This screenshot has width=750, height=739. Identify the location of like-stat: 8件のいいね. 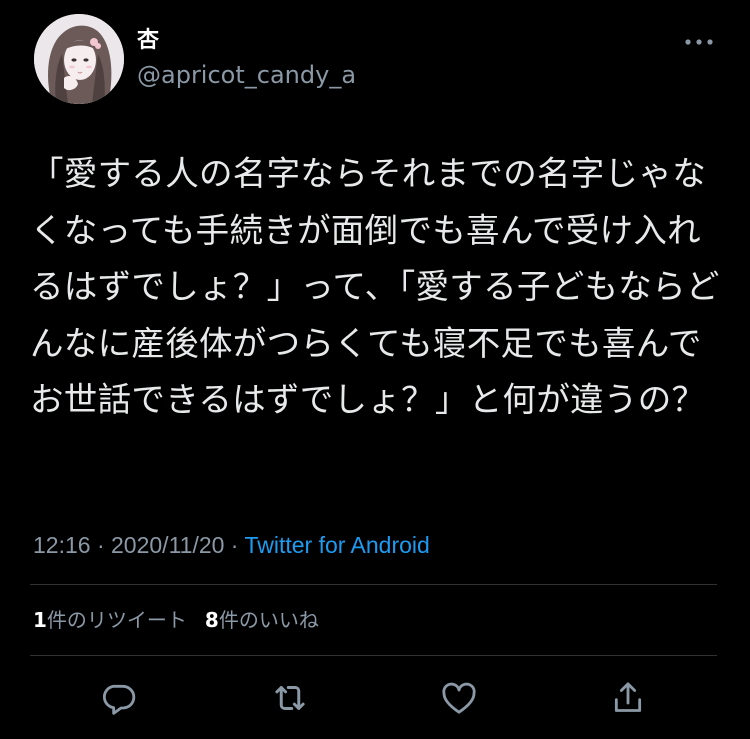
(262, 620).